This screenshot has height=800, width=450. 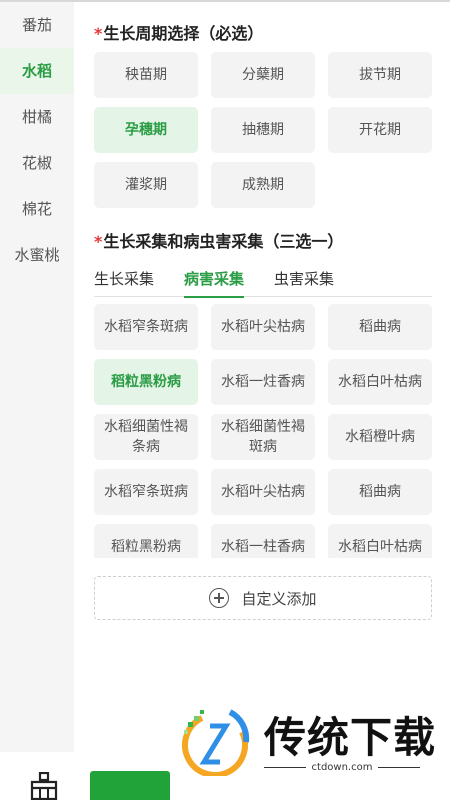 What do you see at coordinates (380, 437) in the screenshot?
I see `disease-chip: 水稻橙叶病` at bounding box center [380, 437].